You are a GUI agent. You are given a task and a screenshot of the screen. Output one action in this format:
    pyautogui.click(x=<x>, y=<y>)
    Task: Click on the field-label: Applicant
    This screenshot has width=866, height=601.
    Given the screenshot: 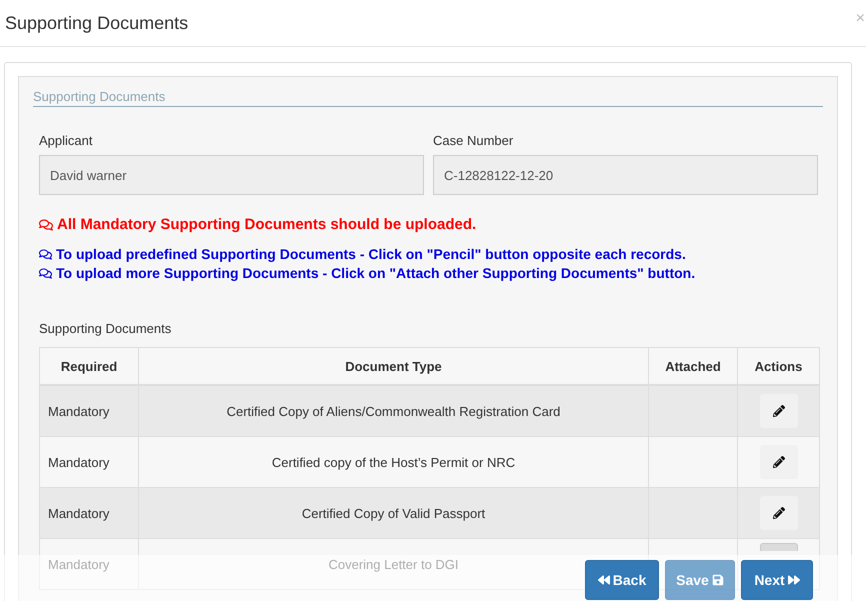 What is the action you would take?
    pyautogui.click(x=66, y=140)
    